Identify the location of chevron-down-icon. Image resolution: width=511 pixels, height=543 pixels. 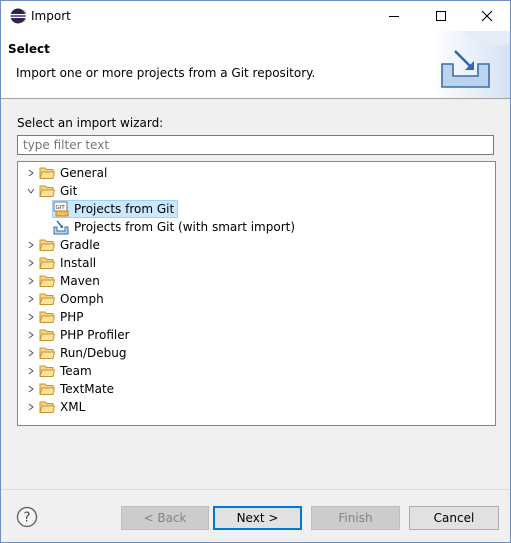
(31, 191).